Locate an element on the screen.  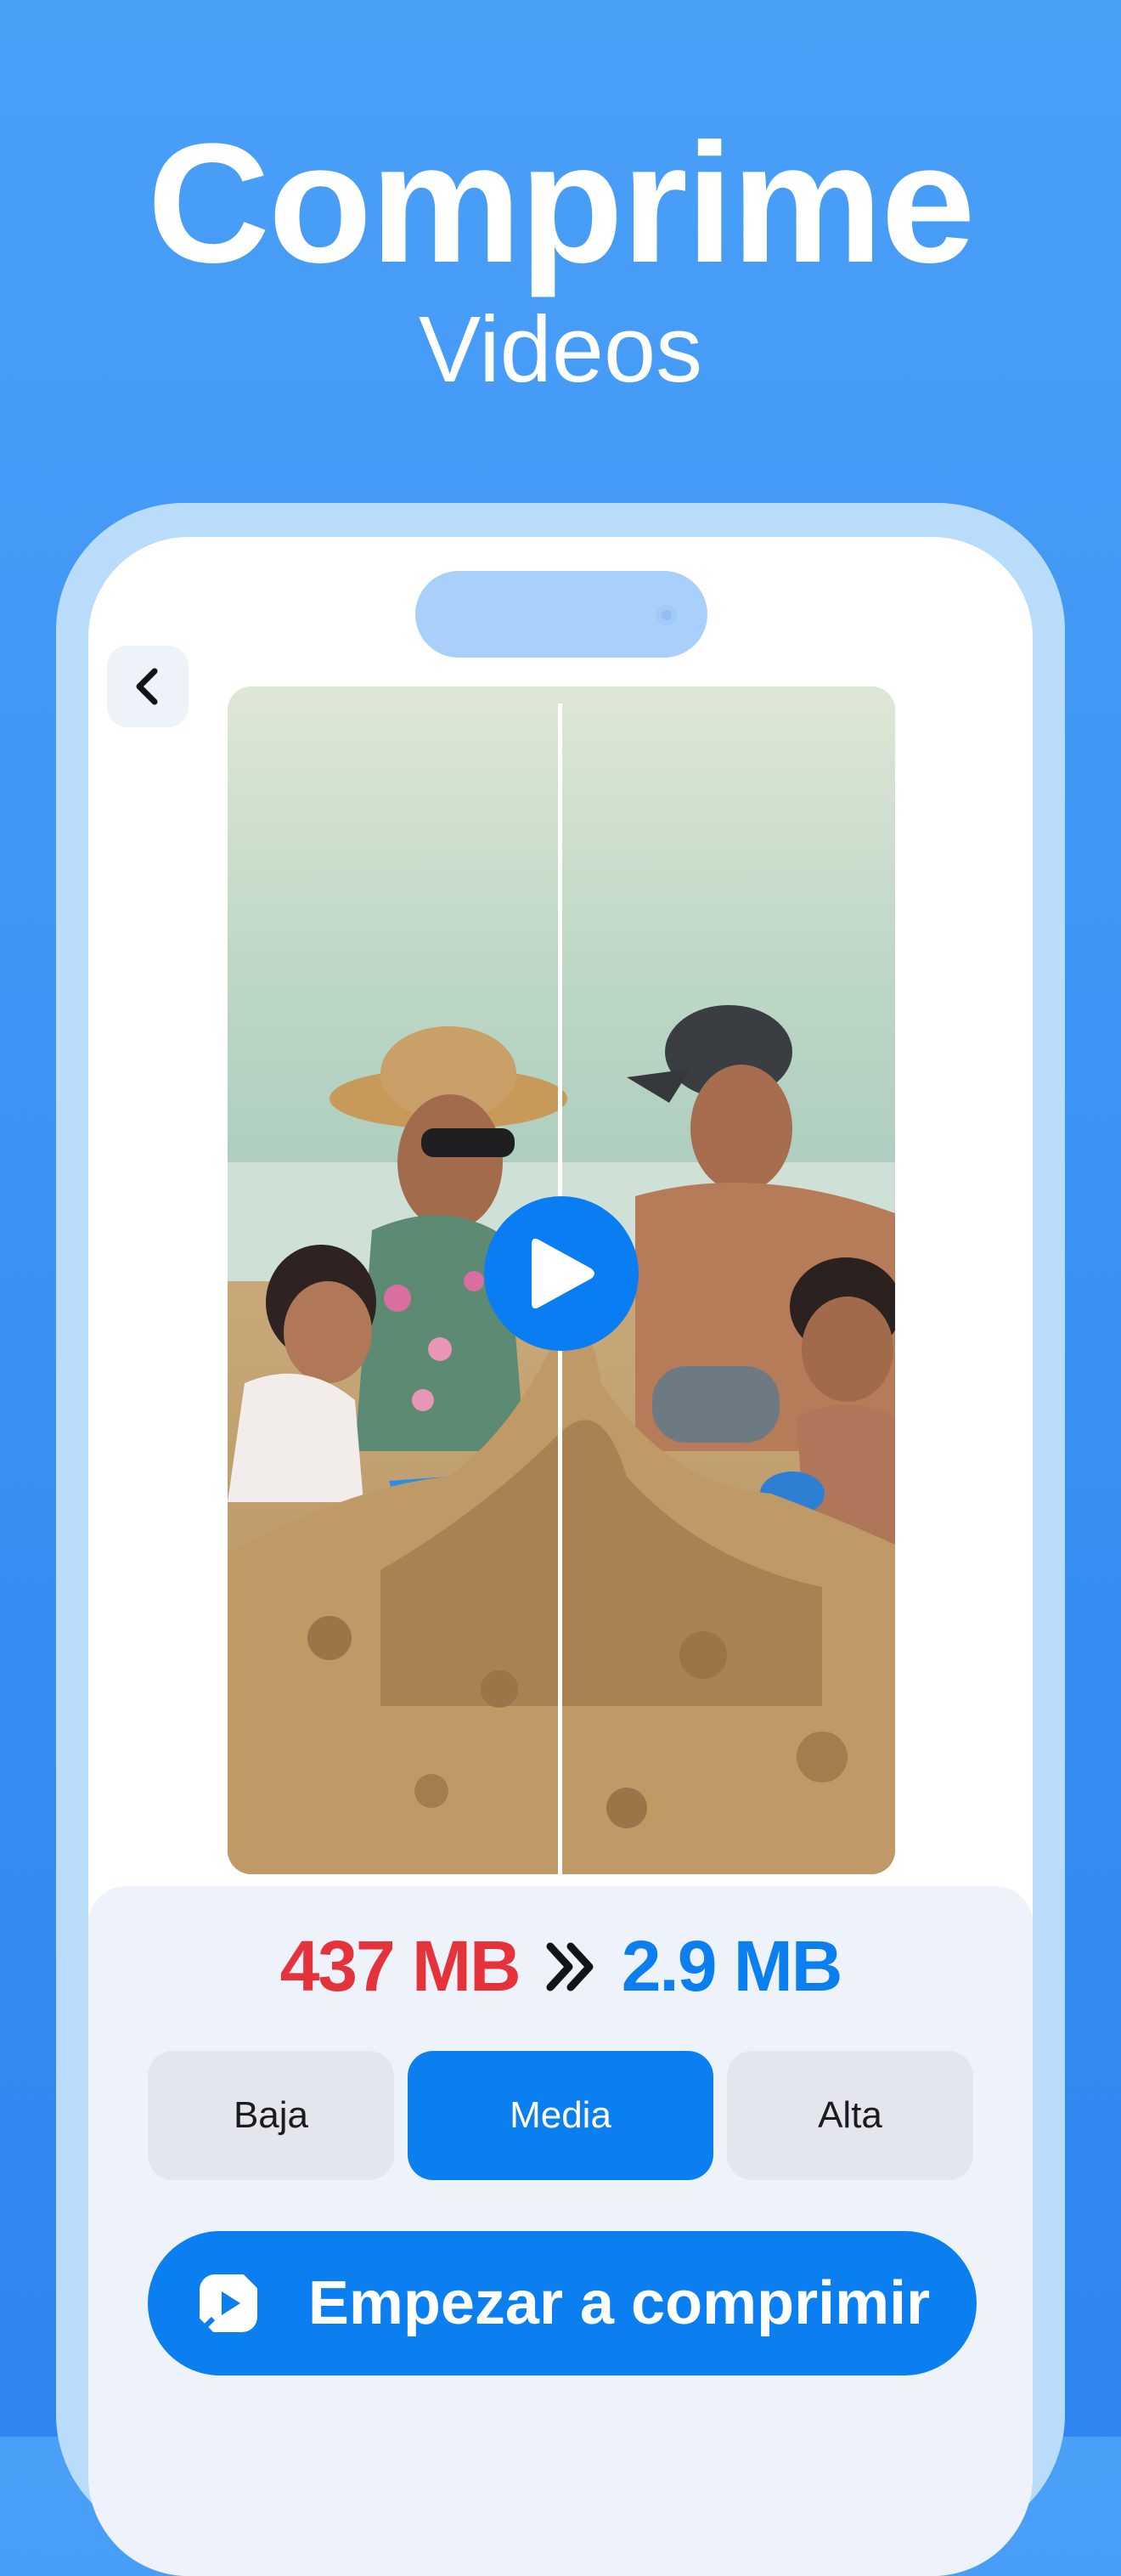
start-compression-label: Empezar a comprimir is located at coordinates (619, 2303).